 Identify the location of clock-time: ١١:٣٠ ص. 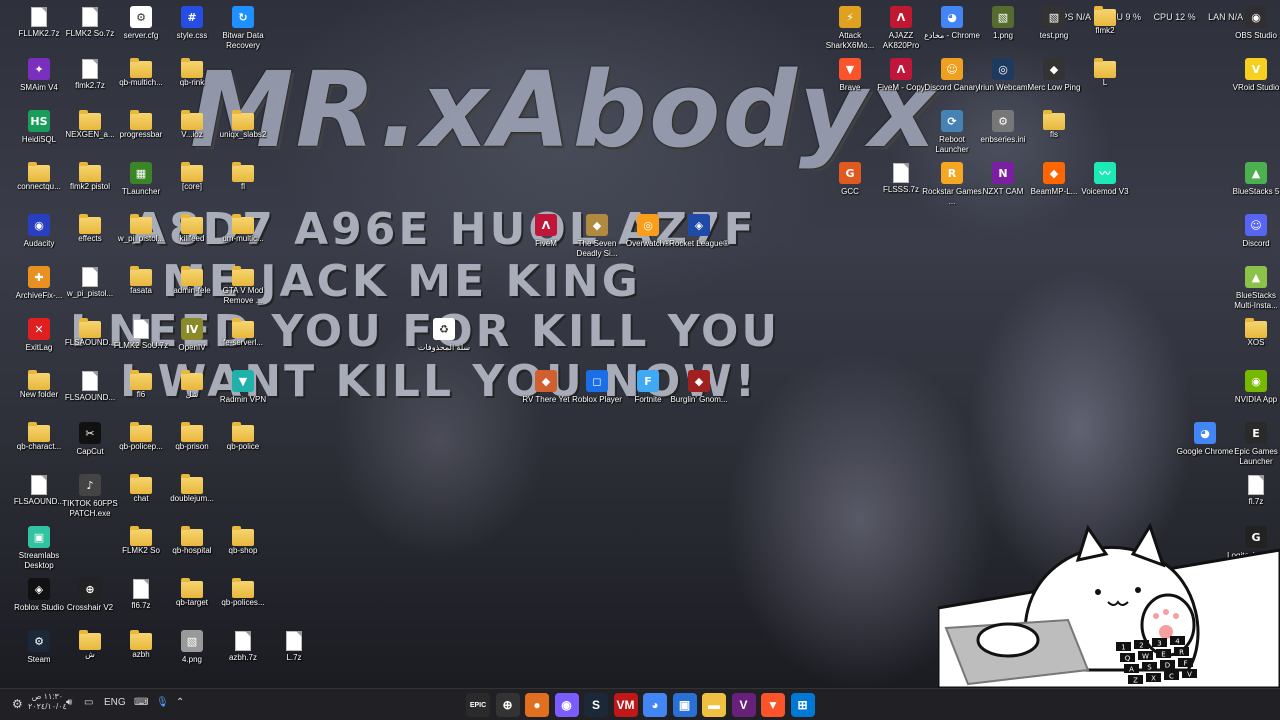
(47, 696).